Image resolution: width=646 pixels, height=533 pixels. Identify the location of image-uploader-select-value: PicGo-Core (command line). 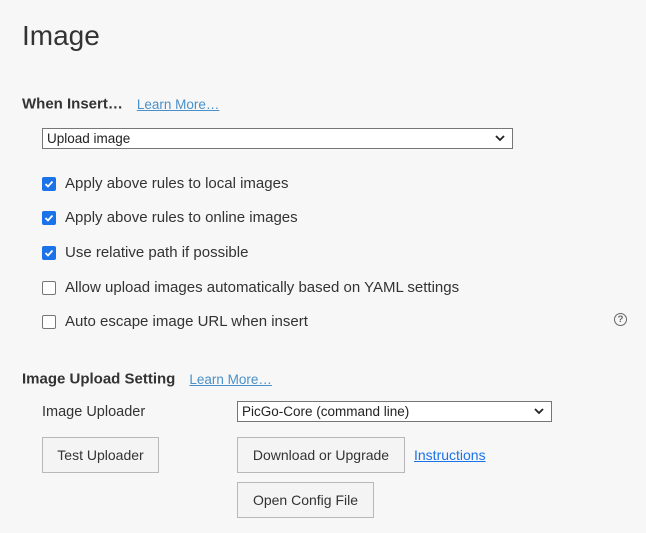
(326, 411).